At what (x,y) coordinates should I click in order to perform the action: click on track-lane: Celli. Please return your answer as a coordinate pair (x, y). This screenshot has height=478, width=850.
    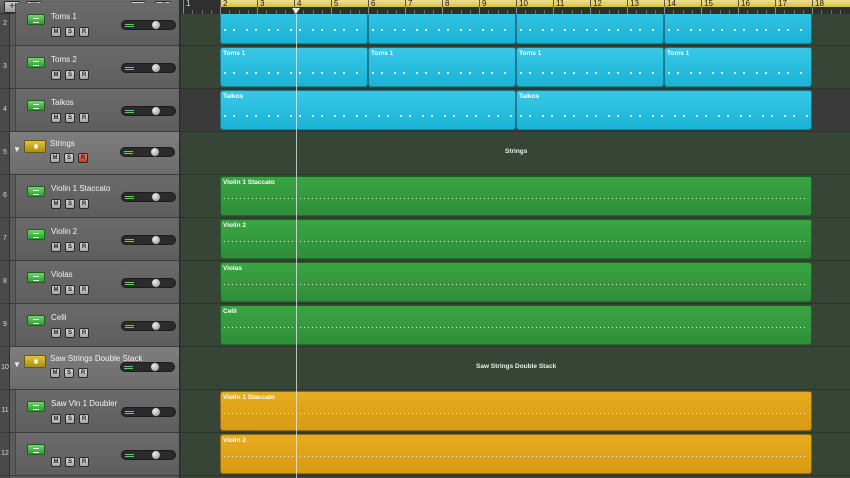
    Looking at the image, I should click on (515, 325).